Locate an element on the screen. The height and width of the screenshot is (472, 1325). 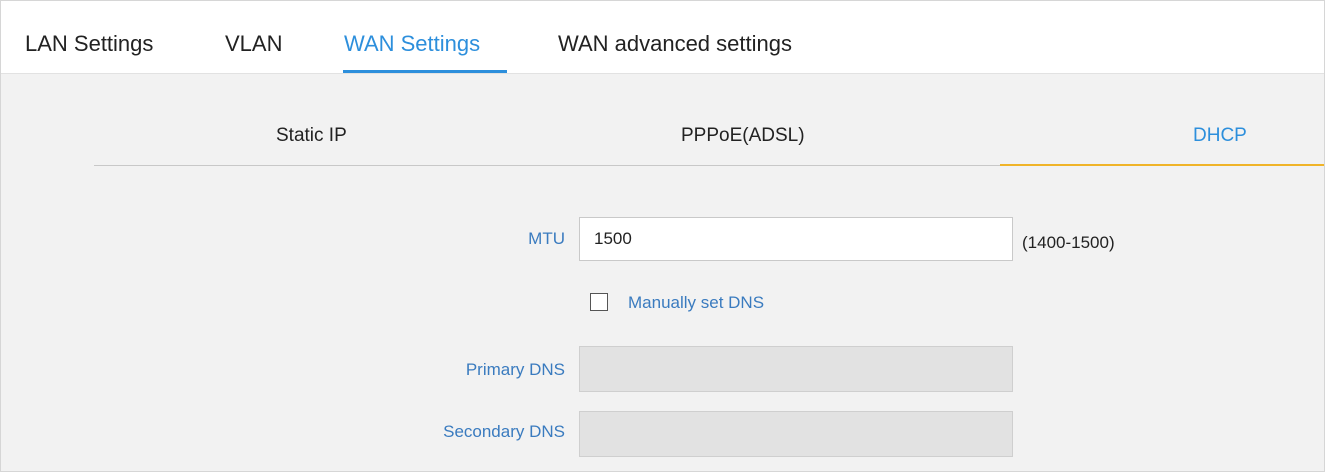
mtu-input is located at coordinates (796, 239).